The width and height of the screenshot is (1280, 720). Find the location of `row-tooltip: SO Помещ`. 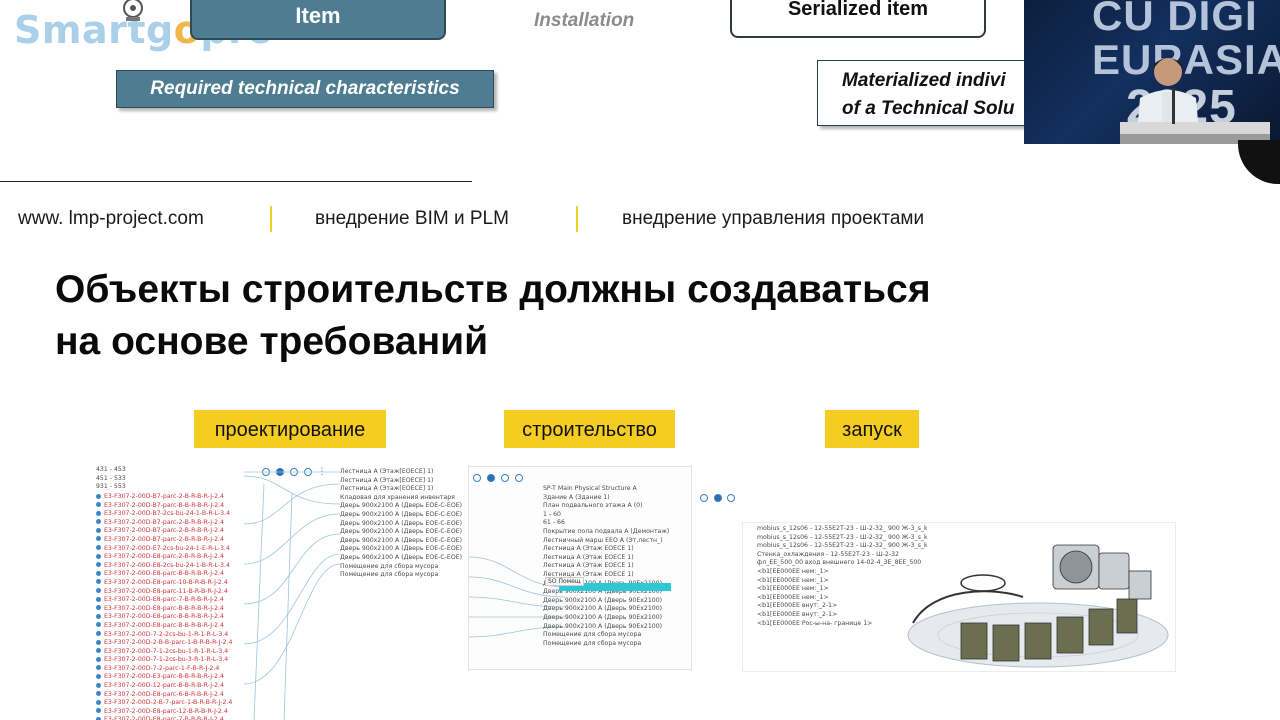

row-tooltip: SO Помещ is located at coordinates (564, 581).